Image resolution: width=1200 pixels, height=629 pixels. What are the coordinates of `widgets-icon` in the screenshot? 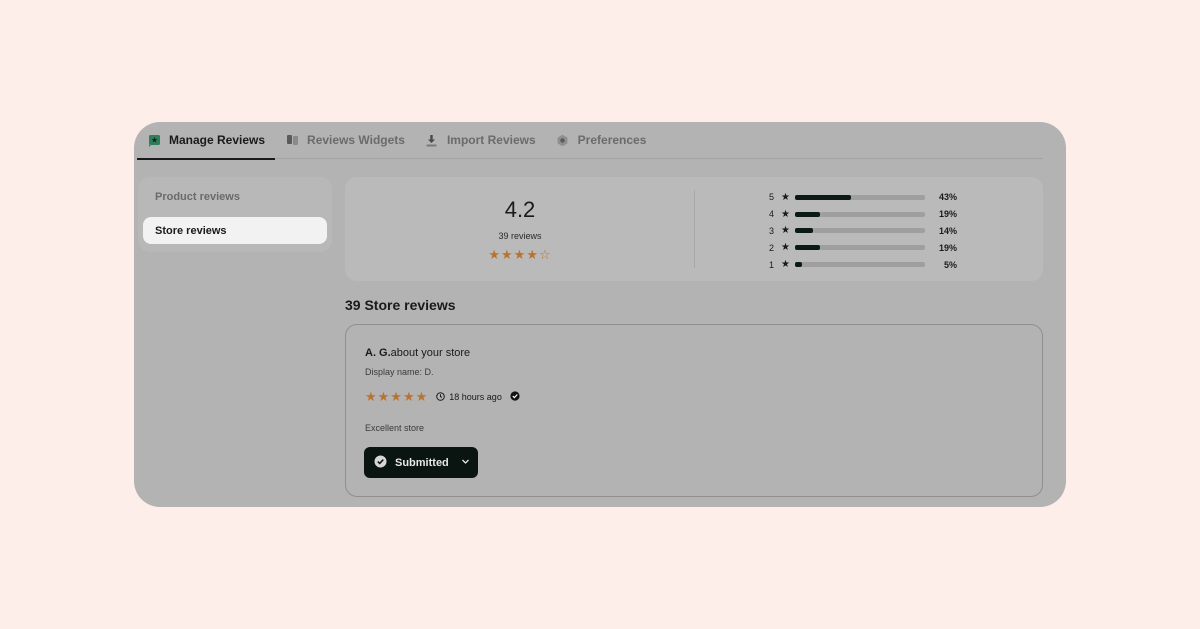 It's located at (292, 140).